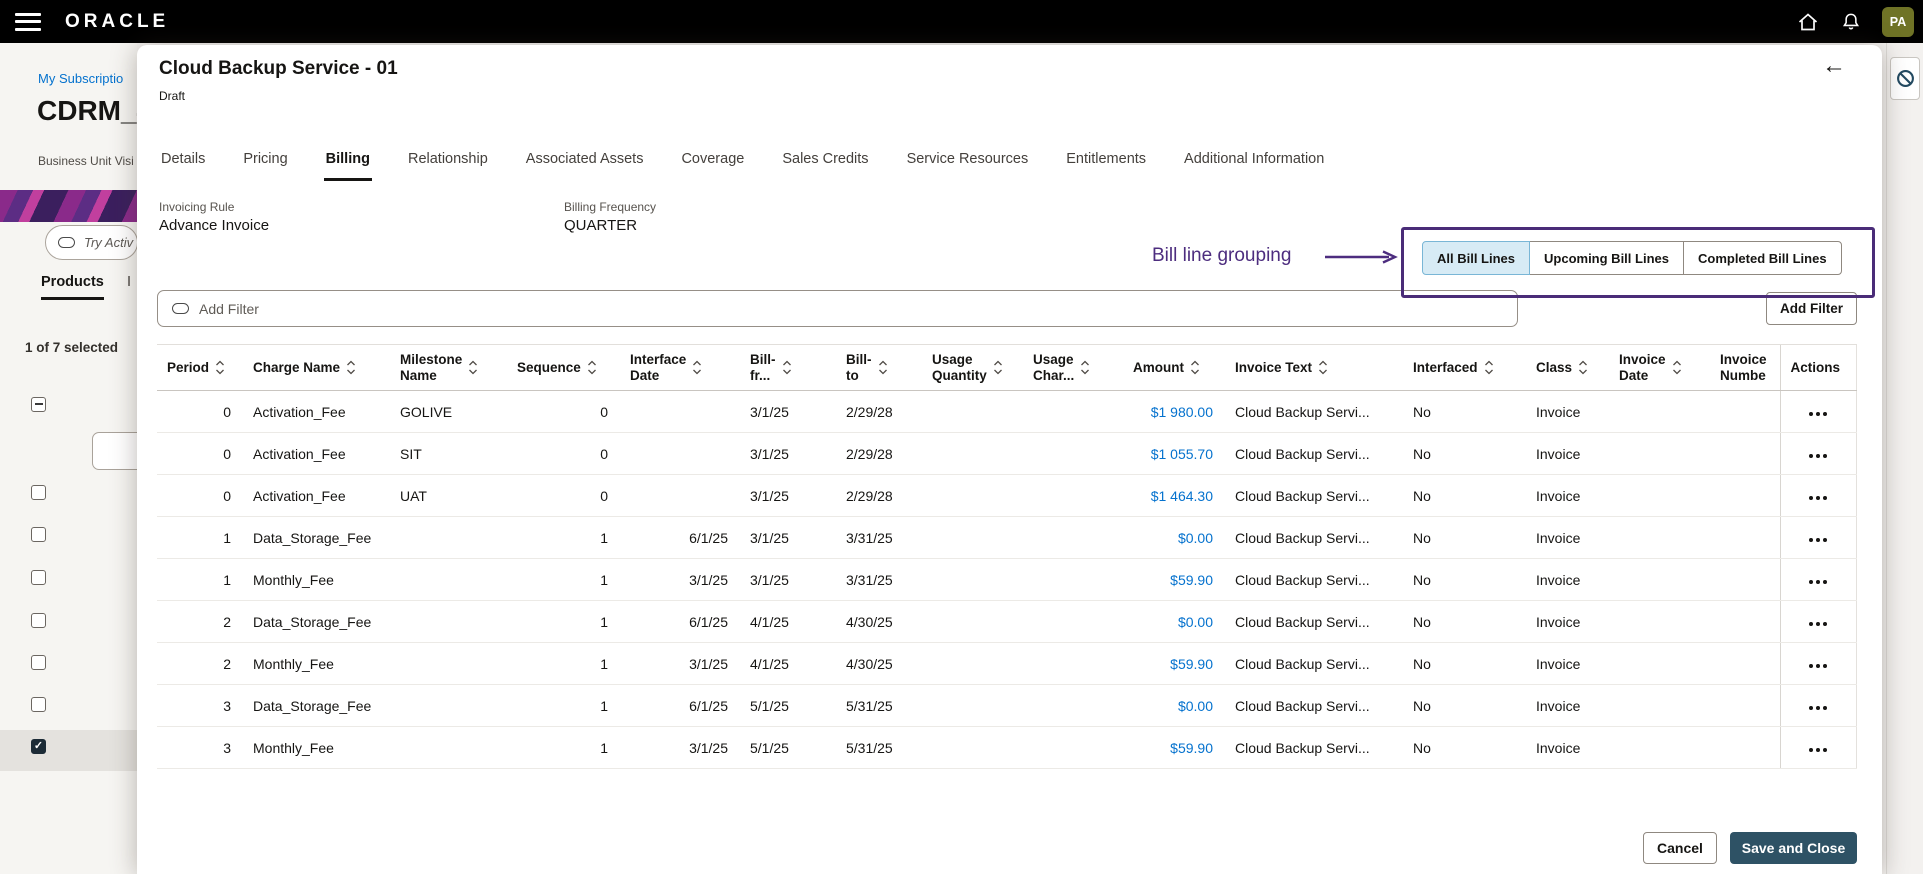  Describe the element at coordinates (265, 162) in the screenshot. I see `tab-pricing: Pricing` at that location.